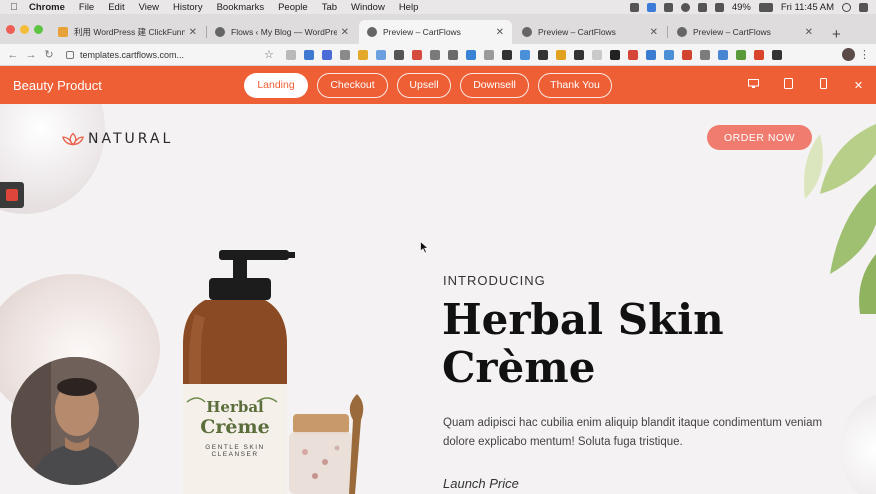 This screenshot has height=494, width=876. Describe the element at coordinates (858, 85) in the screenshot. I see `close-preview-icon: ✕` at that location.